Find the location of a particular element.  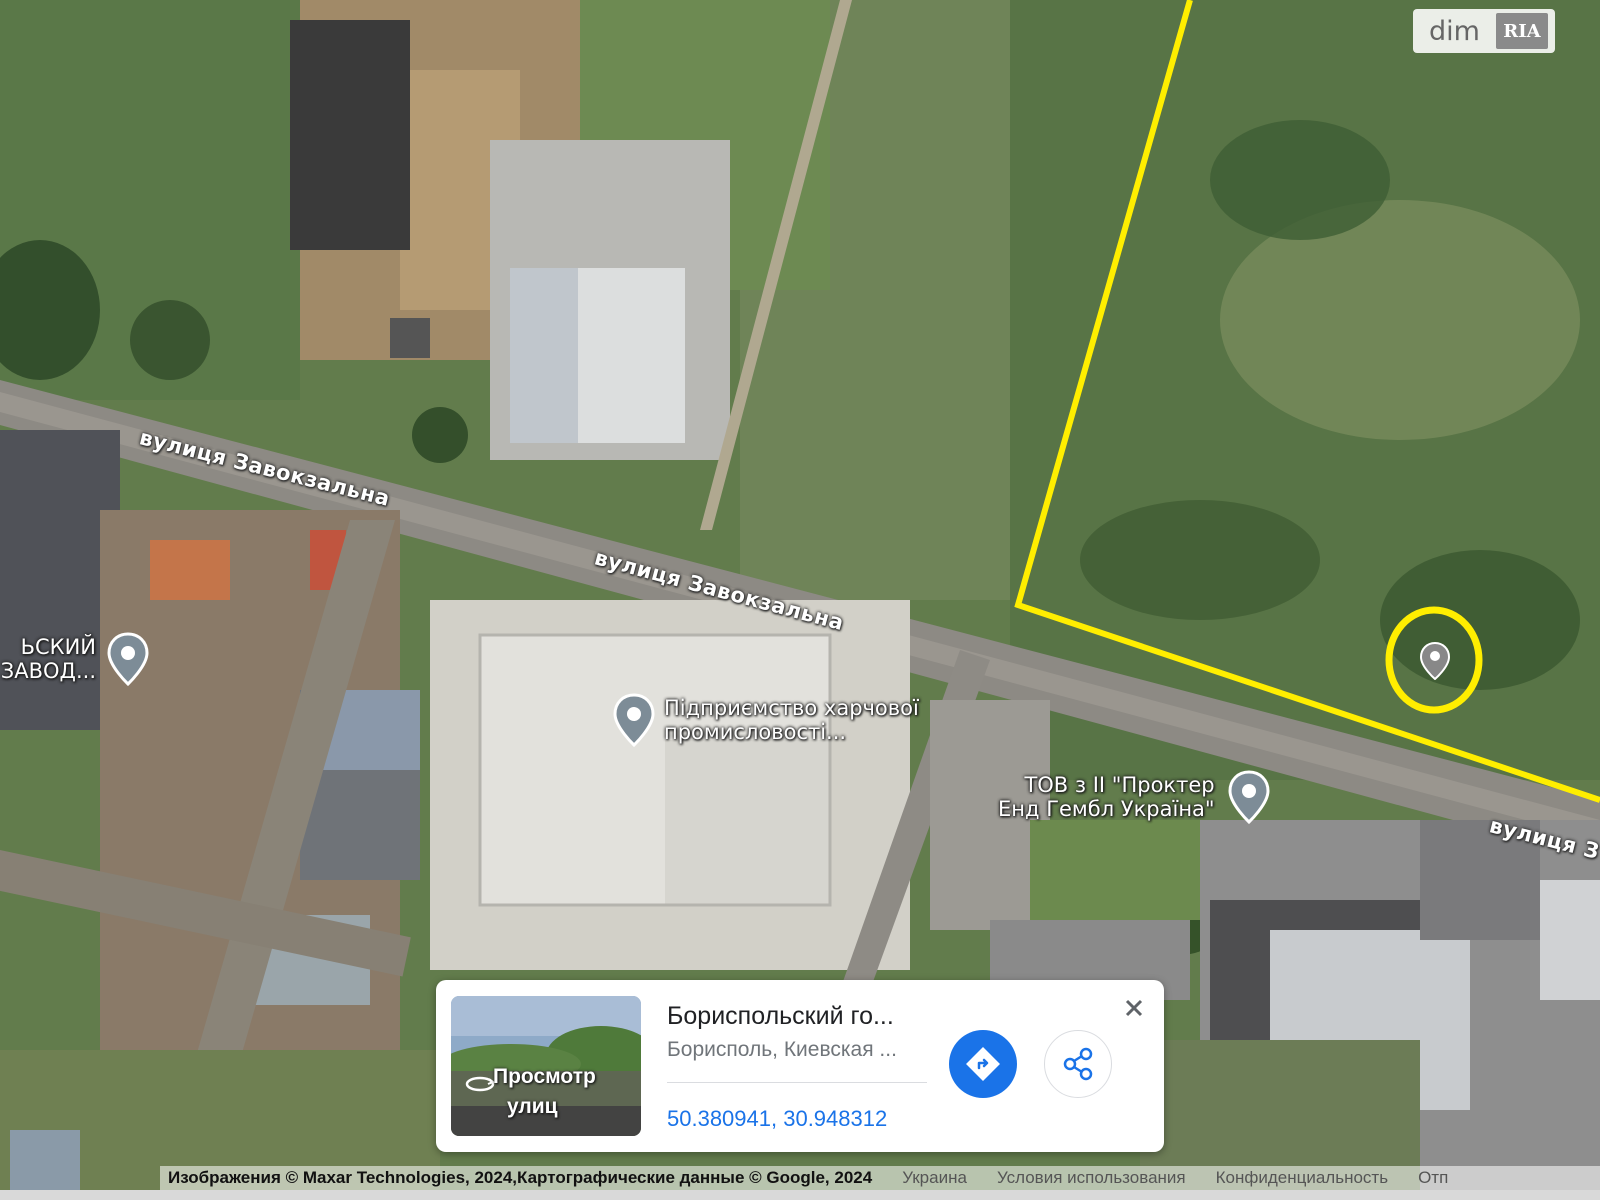

directions-button is located at coordinates (983, 1064).